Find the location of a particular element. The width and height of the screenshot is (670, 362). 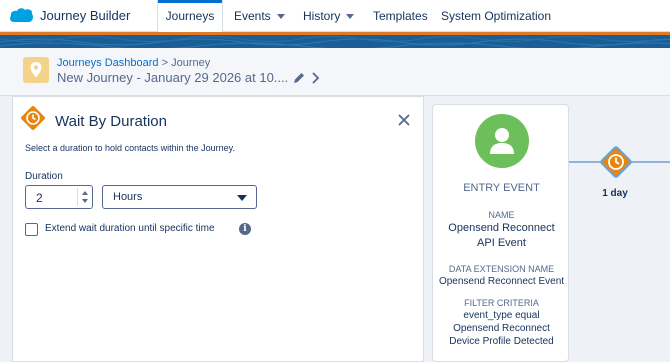

wait-node-label: 1 day is located at coordinates (615, 193).